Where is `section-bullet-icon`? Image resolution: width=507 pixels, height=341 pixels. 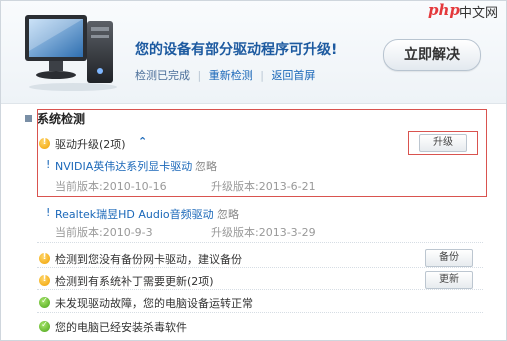 section-bullet-icon is located at coordinates (28, 118).